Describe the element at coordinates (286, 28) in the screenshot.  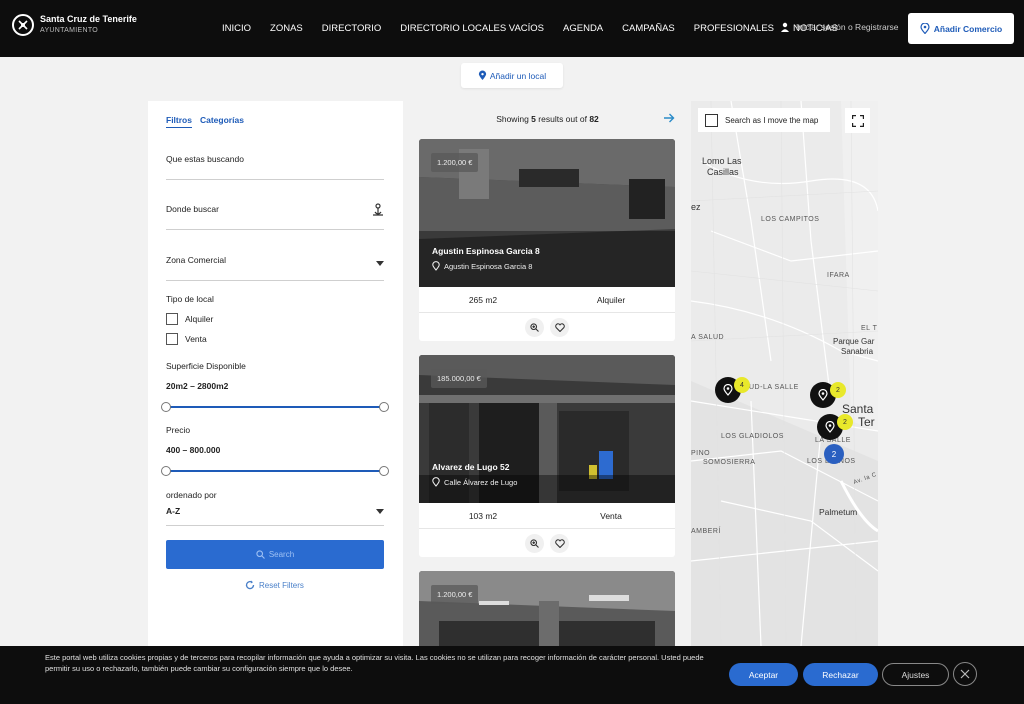
I see `nav-zonas: ZONAS` at that location.